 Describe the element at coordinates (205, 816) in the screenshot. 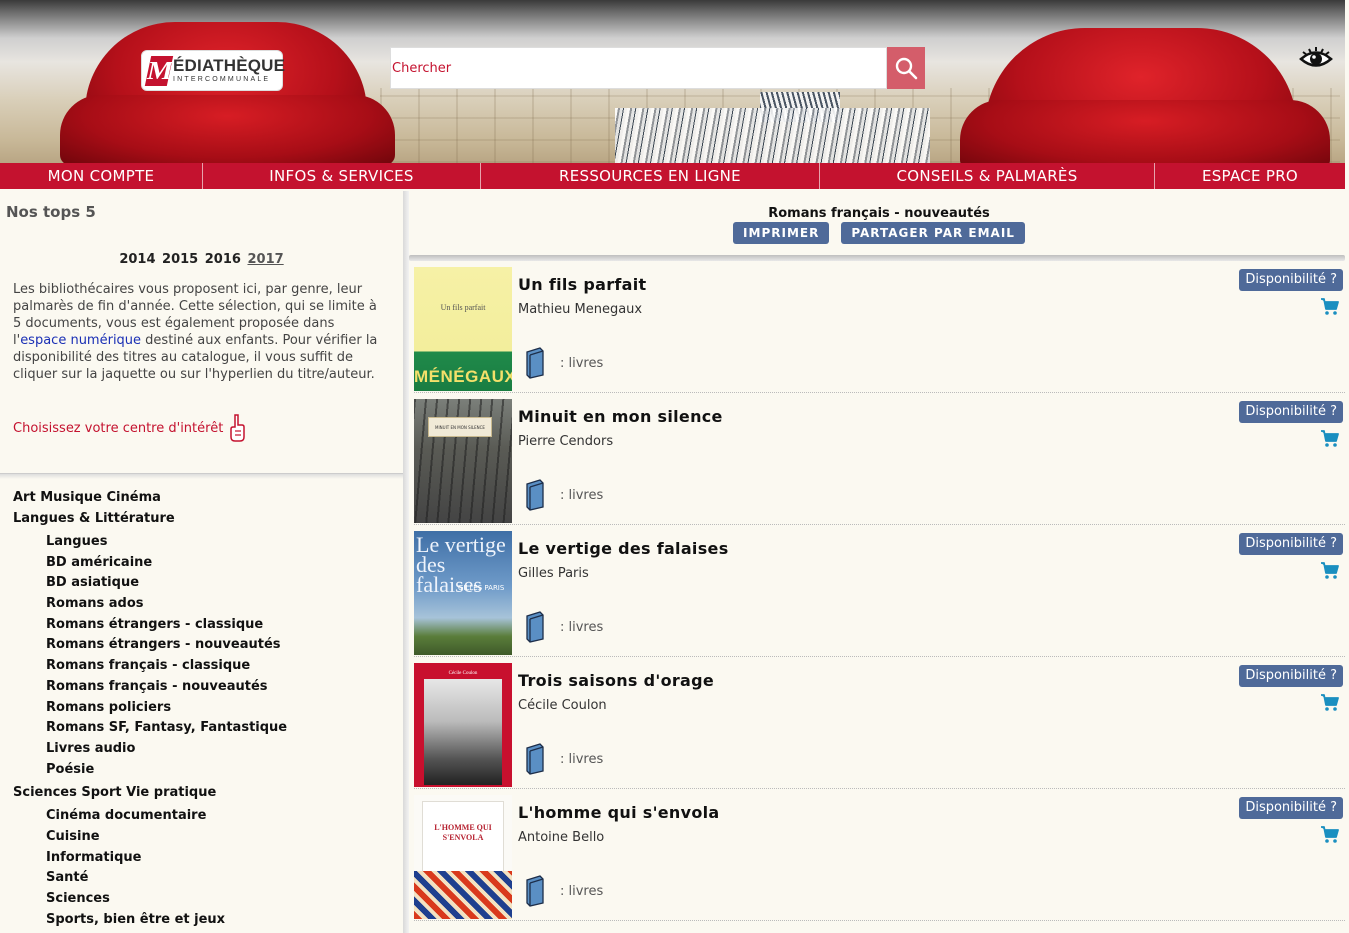

I see `subcategory-cinema-documentaire: Cinéma documentaire` at that location.